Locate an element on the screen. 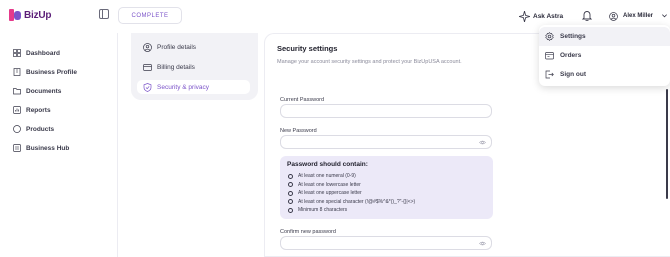 The image size is (670, 257). gear-icon is located at coordinates (549, 36).